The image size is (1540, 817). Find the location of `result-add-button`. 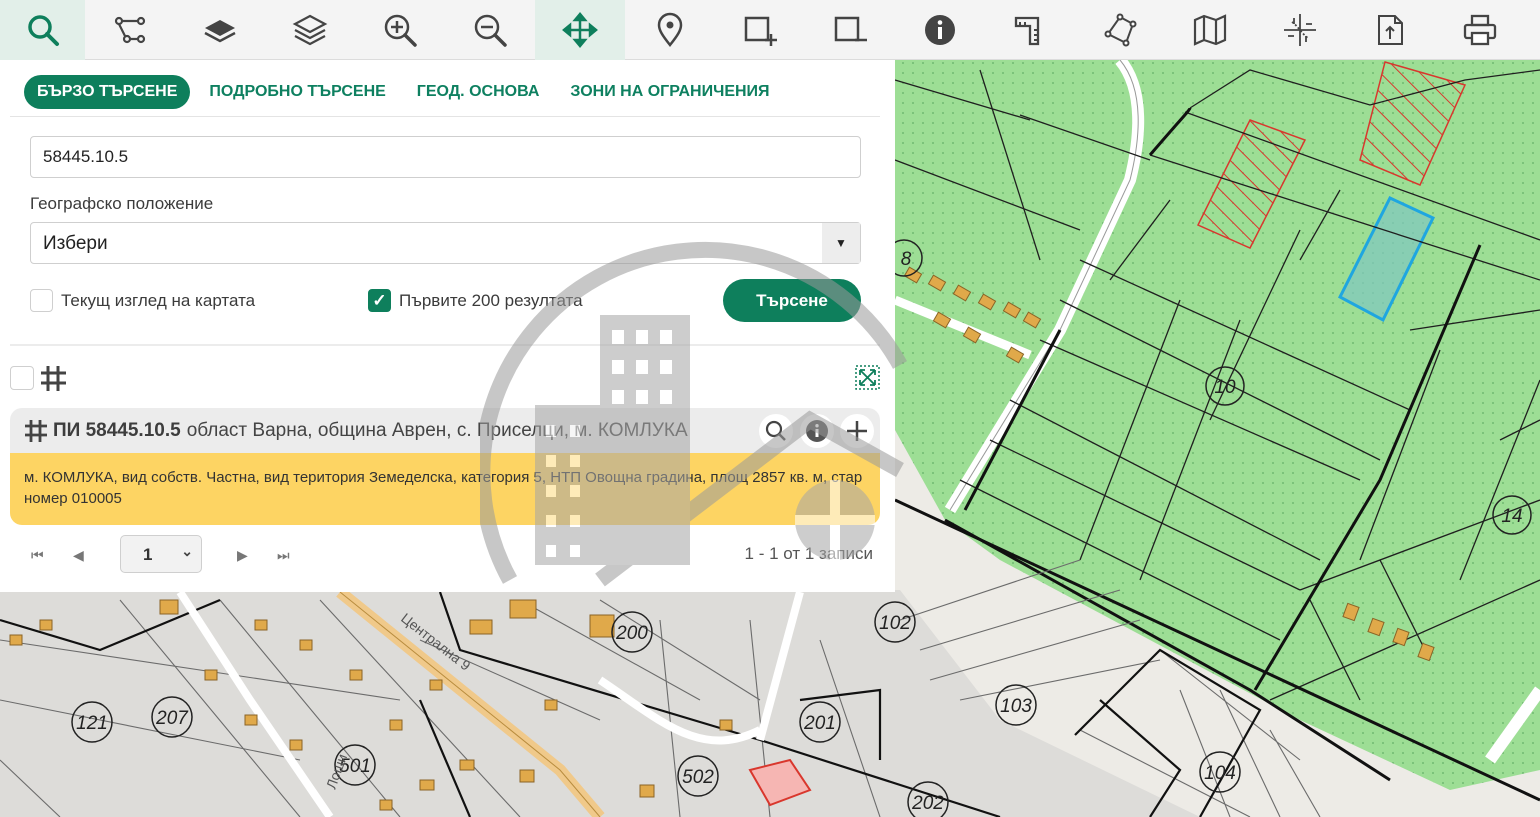

result-add-button is located at coordinates (857, 431).